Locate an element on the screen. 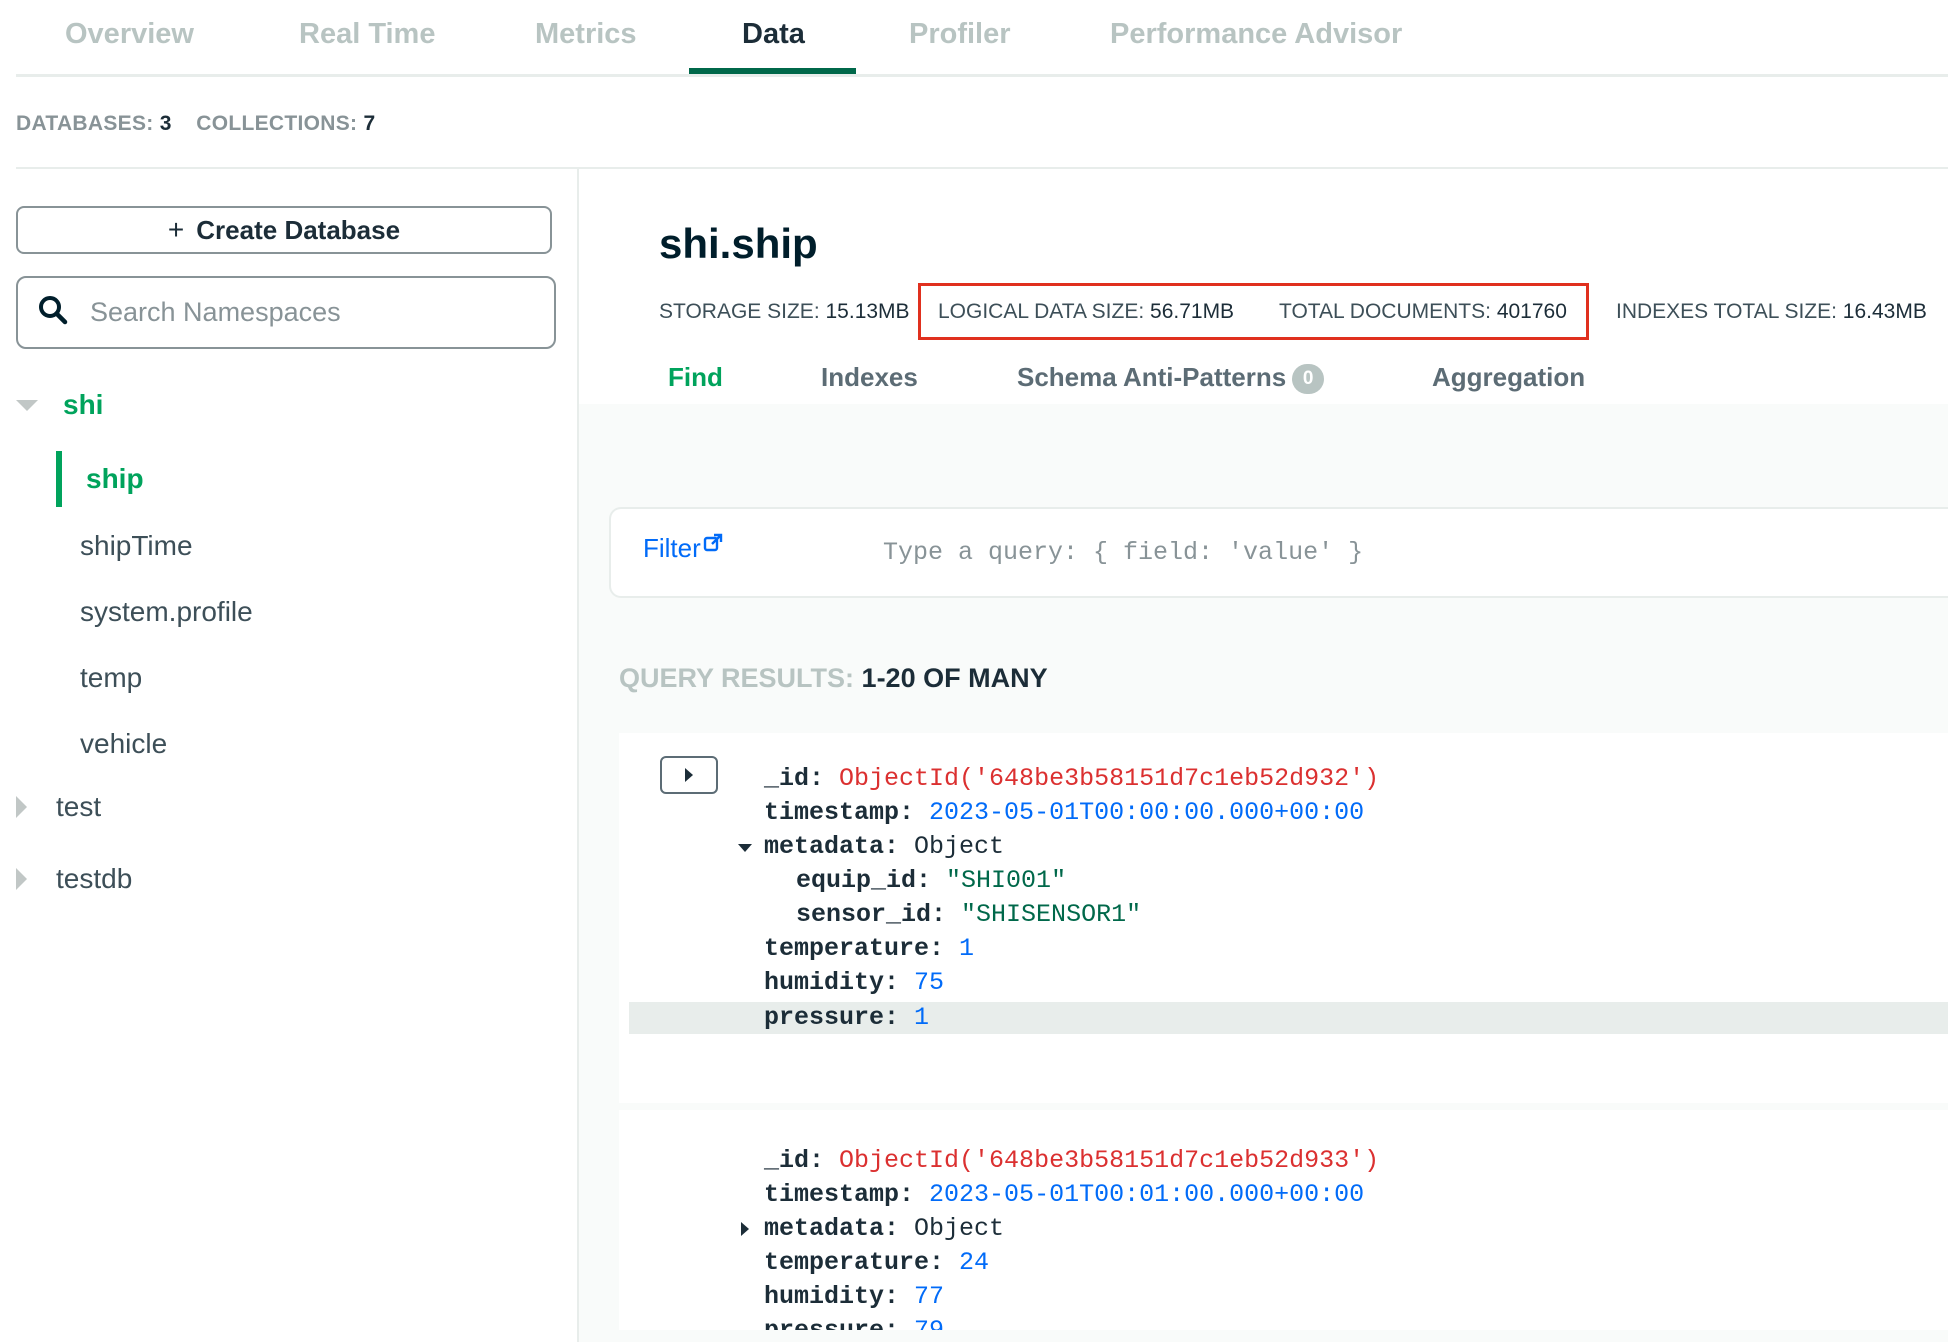 The image size is (1948, 1342). field-row: sensor_id: "SHISENSOR1" is located at coordinates (968, 915).